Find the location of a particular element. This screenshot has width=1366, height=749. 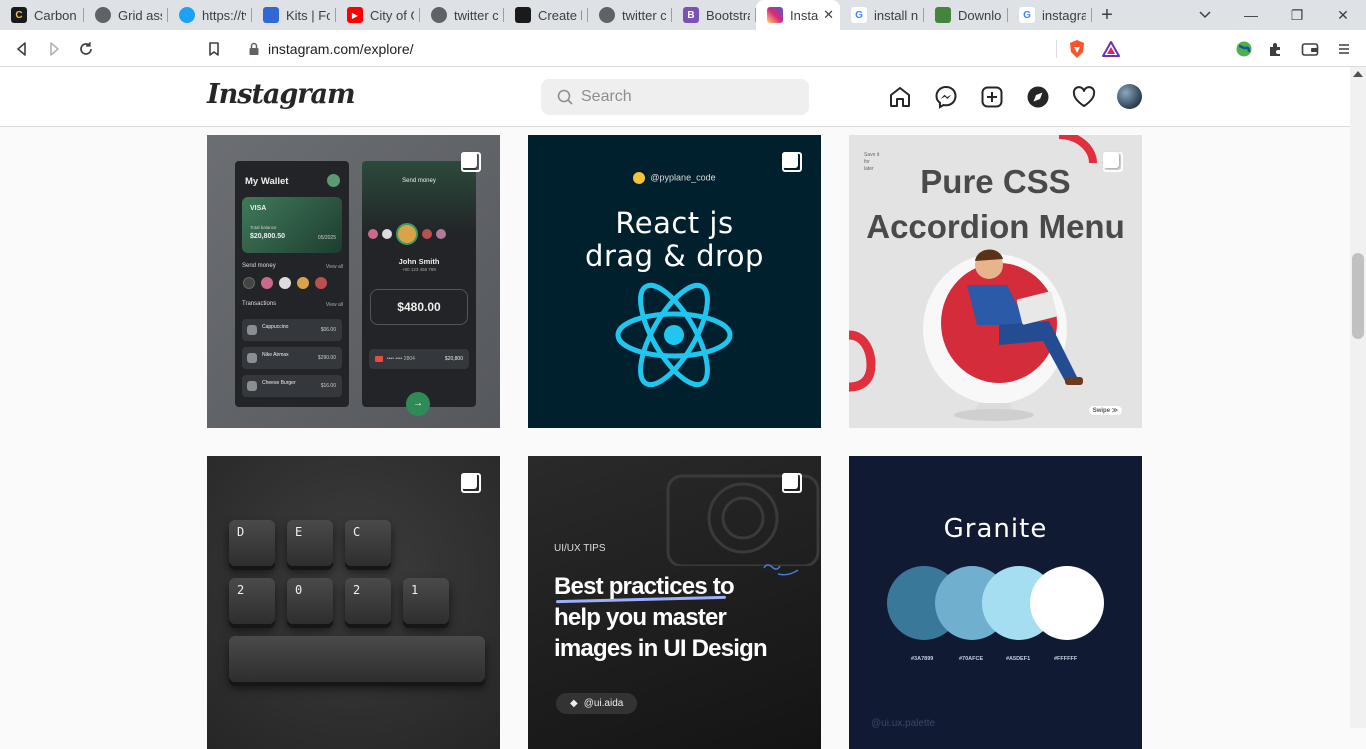

browser-tab: https://tv is located at coordinates (210, 15).